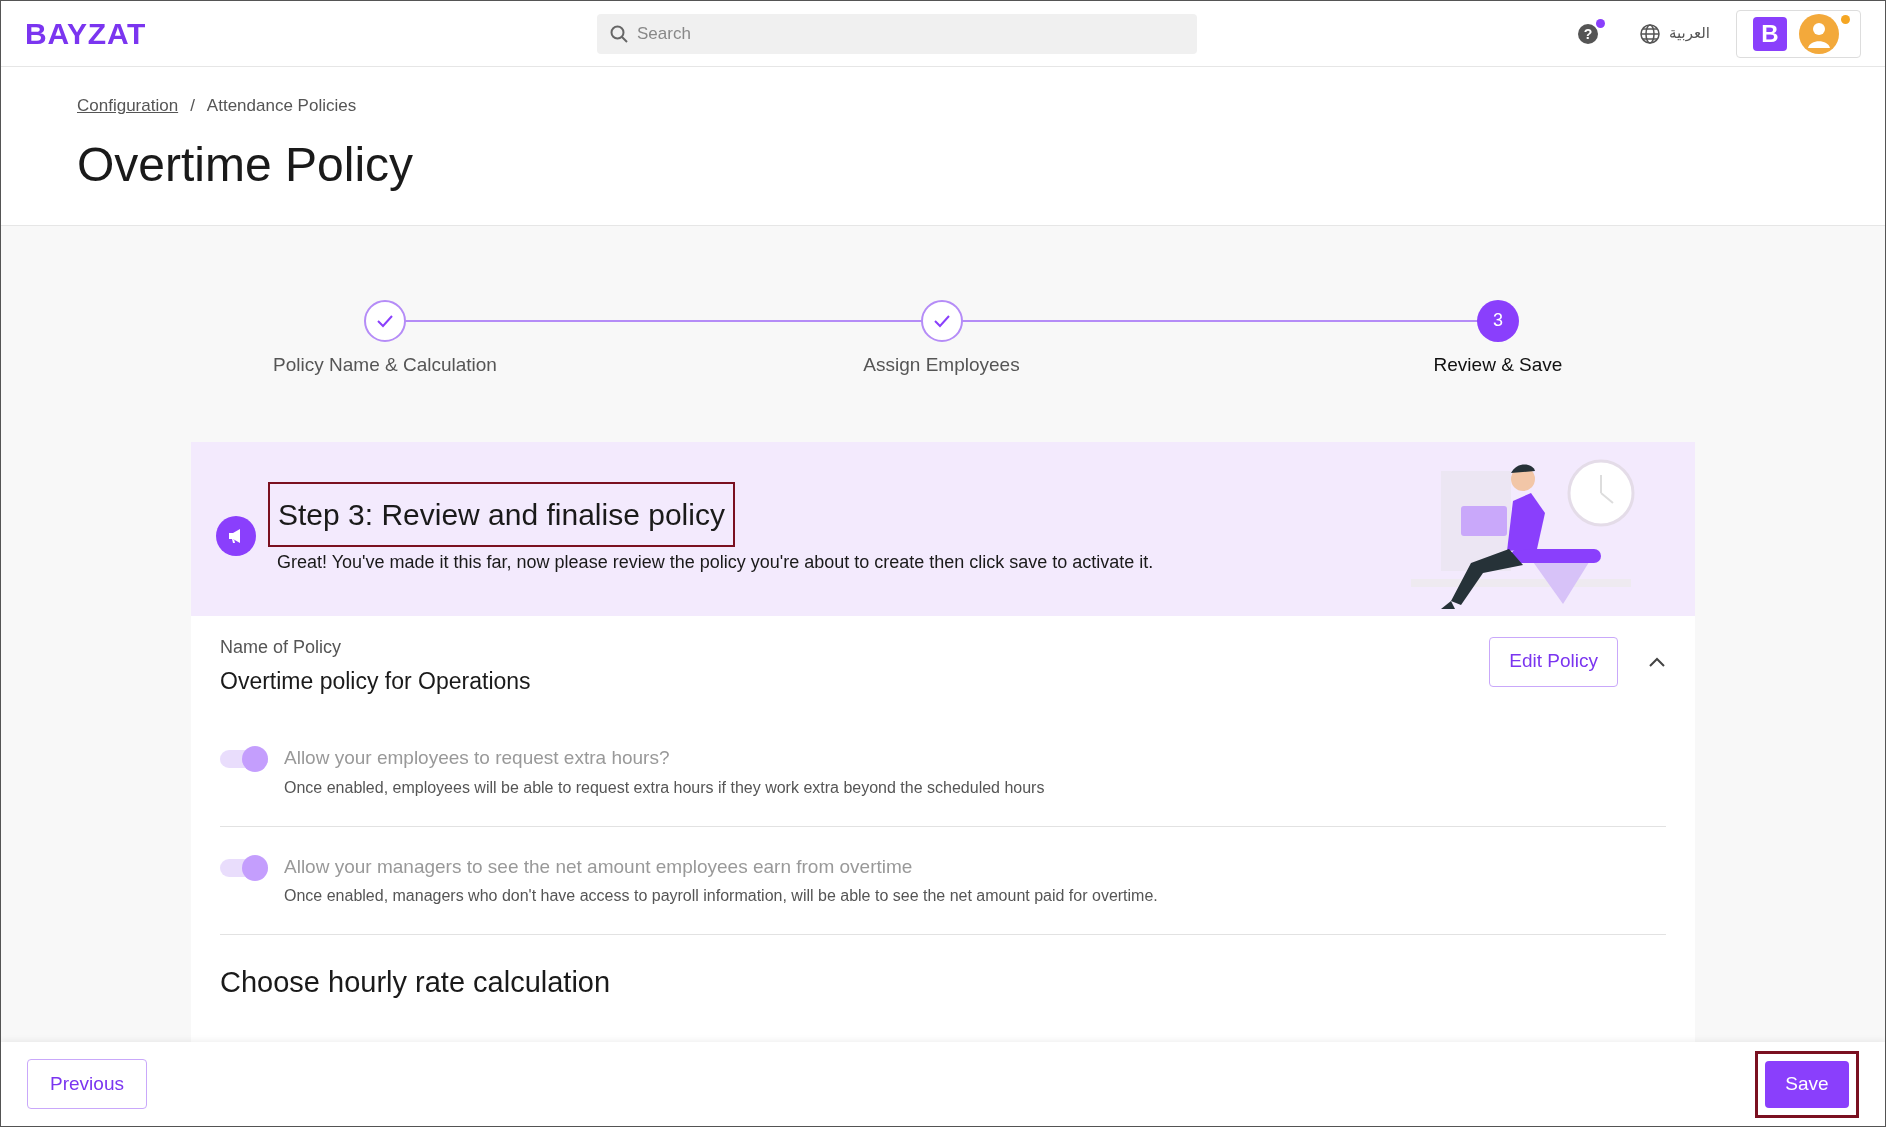 The height and width of the screenshot is (1127, 1886). I want to click on search-icon, so click(619, 33).